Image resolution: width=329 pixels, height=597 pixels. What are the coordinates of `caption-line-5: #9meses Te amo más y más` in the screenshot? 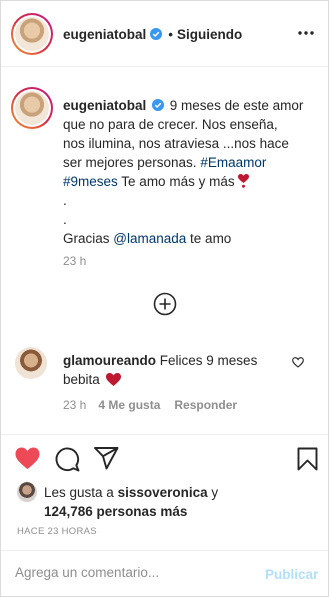 It's located at (190, 181).